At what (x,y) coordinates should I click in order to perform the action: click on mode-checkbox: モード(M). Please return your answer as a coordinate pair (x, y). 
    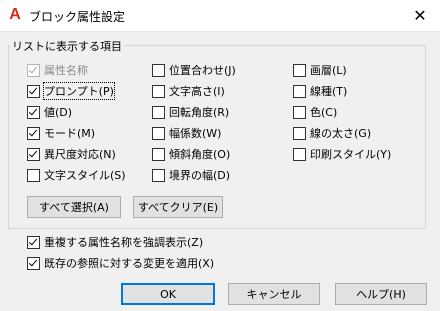
    Looking at the image, I should click on (61, 133).